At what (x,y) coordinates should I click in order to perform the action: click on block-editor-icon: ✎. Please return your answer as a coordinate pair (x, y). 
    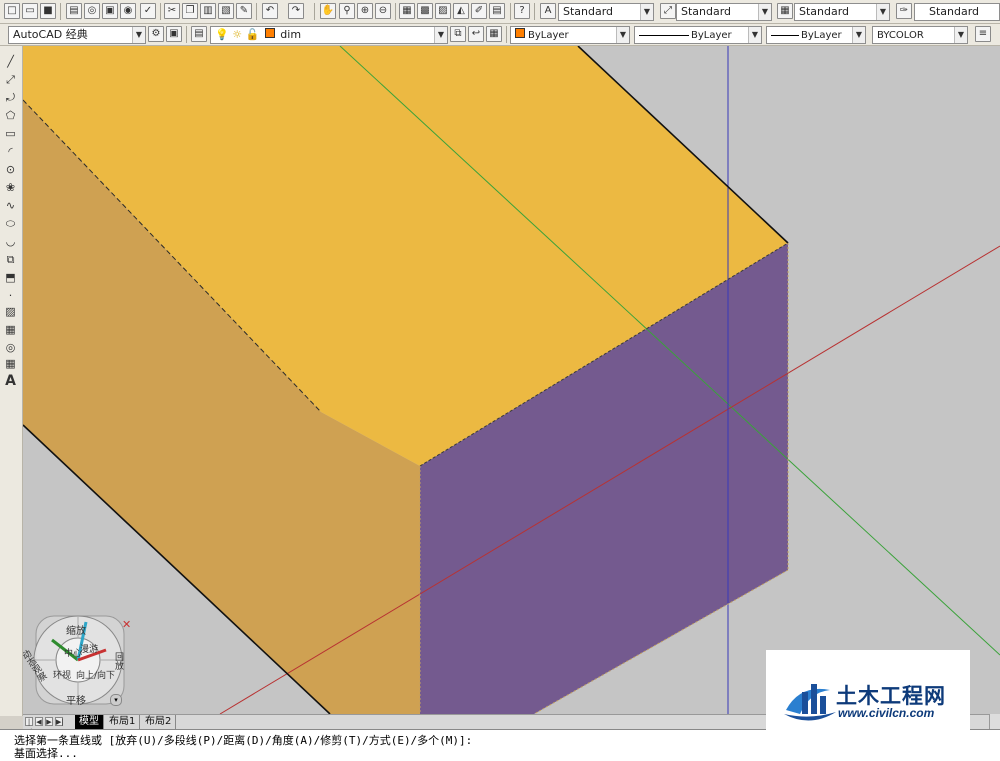
    Looking at the image, I should click on (244, 11).